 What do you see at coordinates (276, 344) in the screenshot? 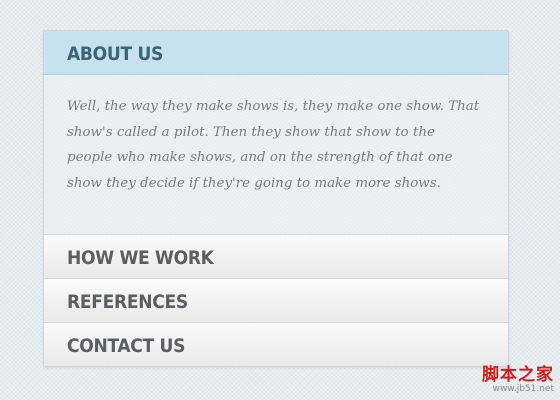
I see `accordion-header-contact-us: CONTACT US` at bounding box center [276, 344].